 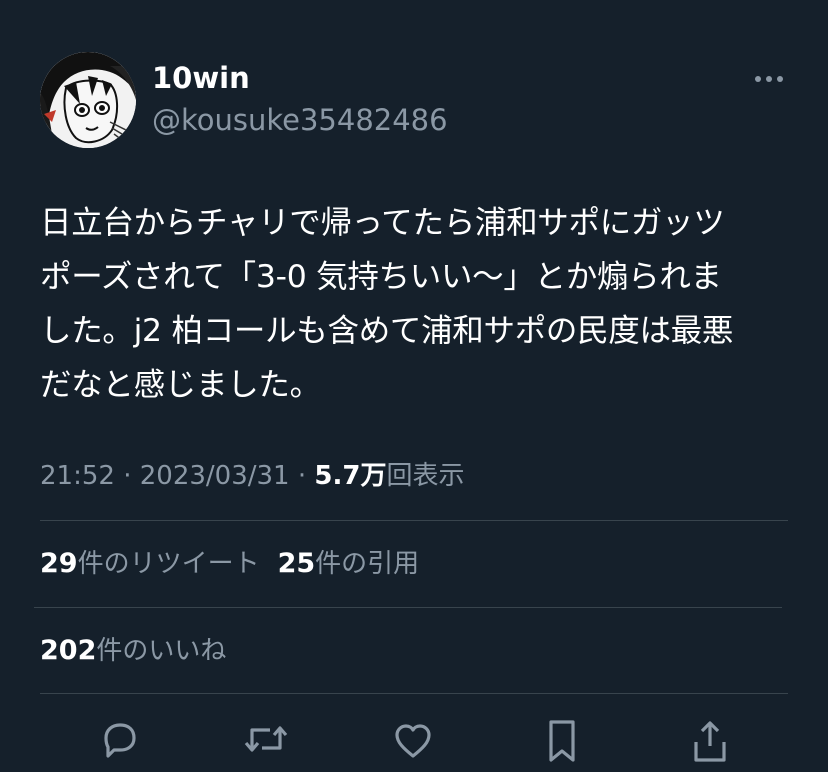 What do you see at coordinates (562, 741) in the screenshot?
I see `bookmark-icon` at bounding box center [562, 741].